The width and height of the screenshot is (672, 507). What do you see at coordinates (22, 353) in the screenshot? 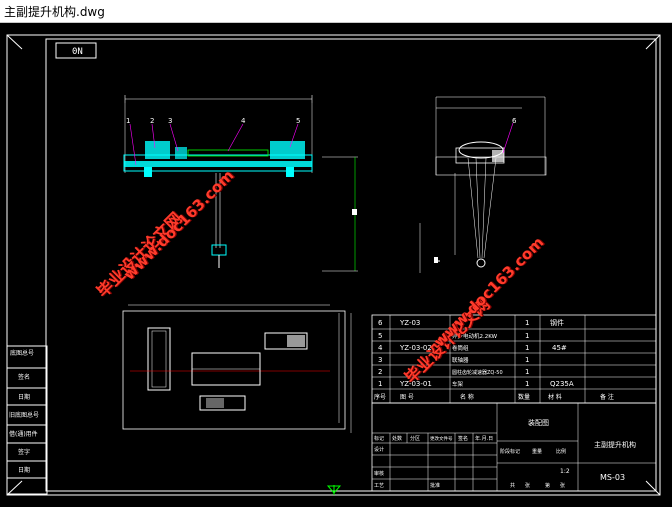
I see `side-label-0: 底图总号` at bounding box center [22, 353].